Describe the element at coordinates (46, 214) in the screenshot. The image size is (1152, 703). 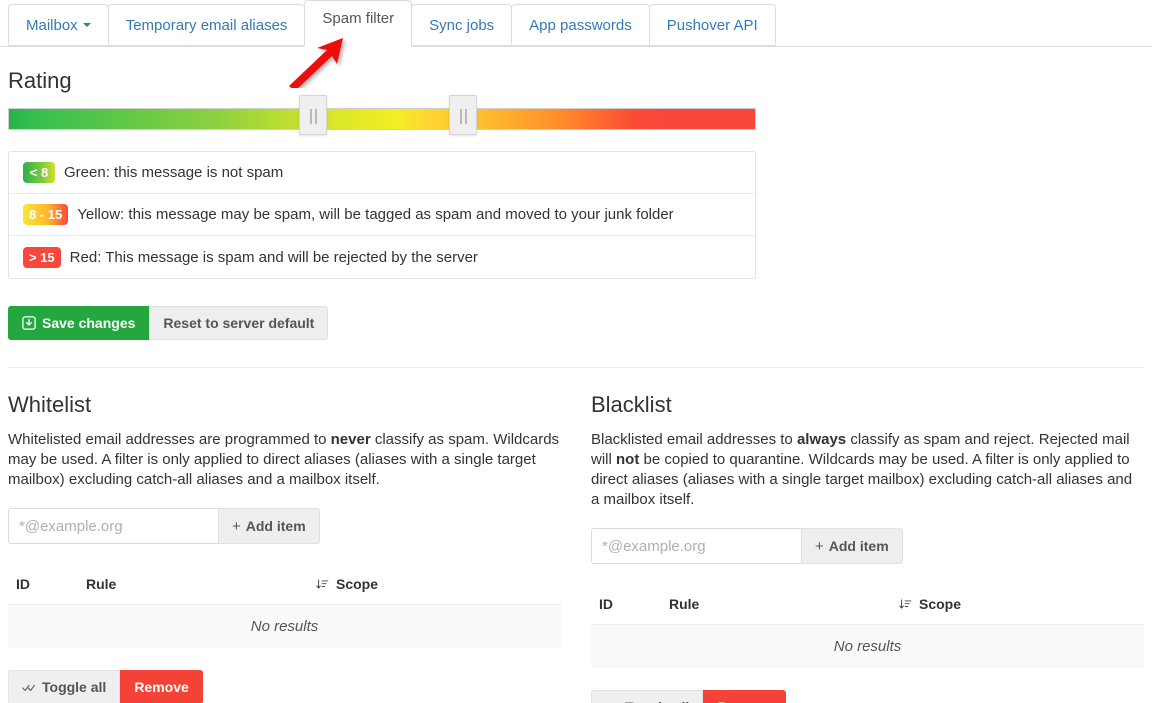
I see `status-badge: 8 - 15` at that location.